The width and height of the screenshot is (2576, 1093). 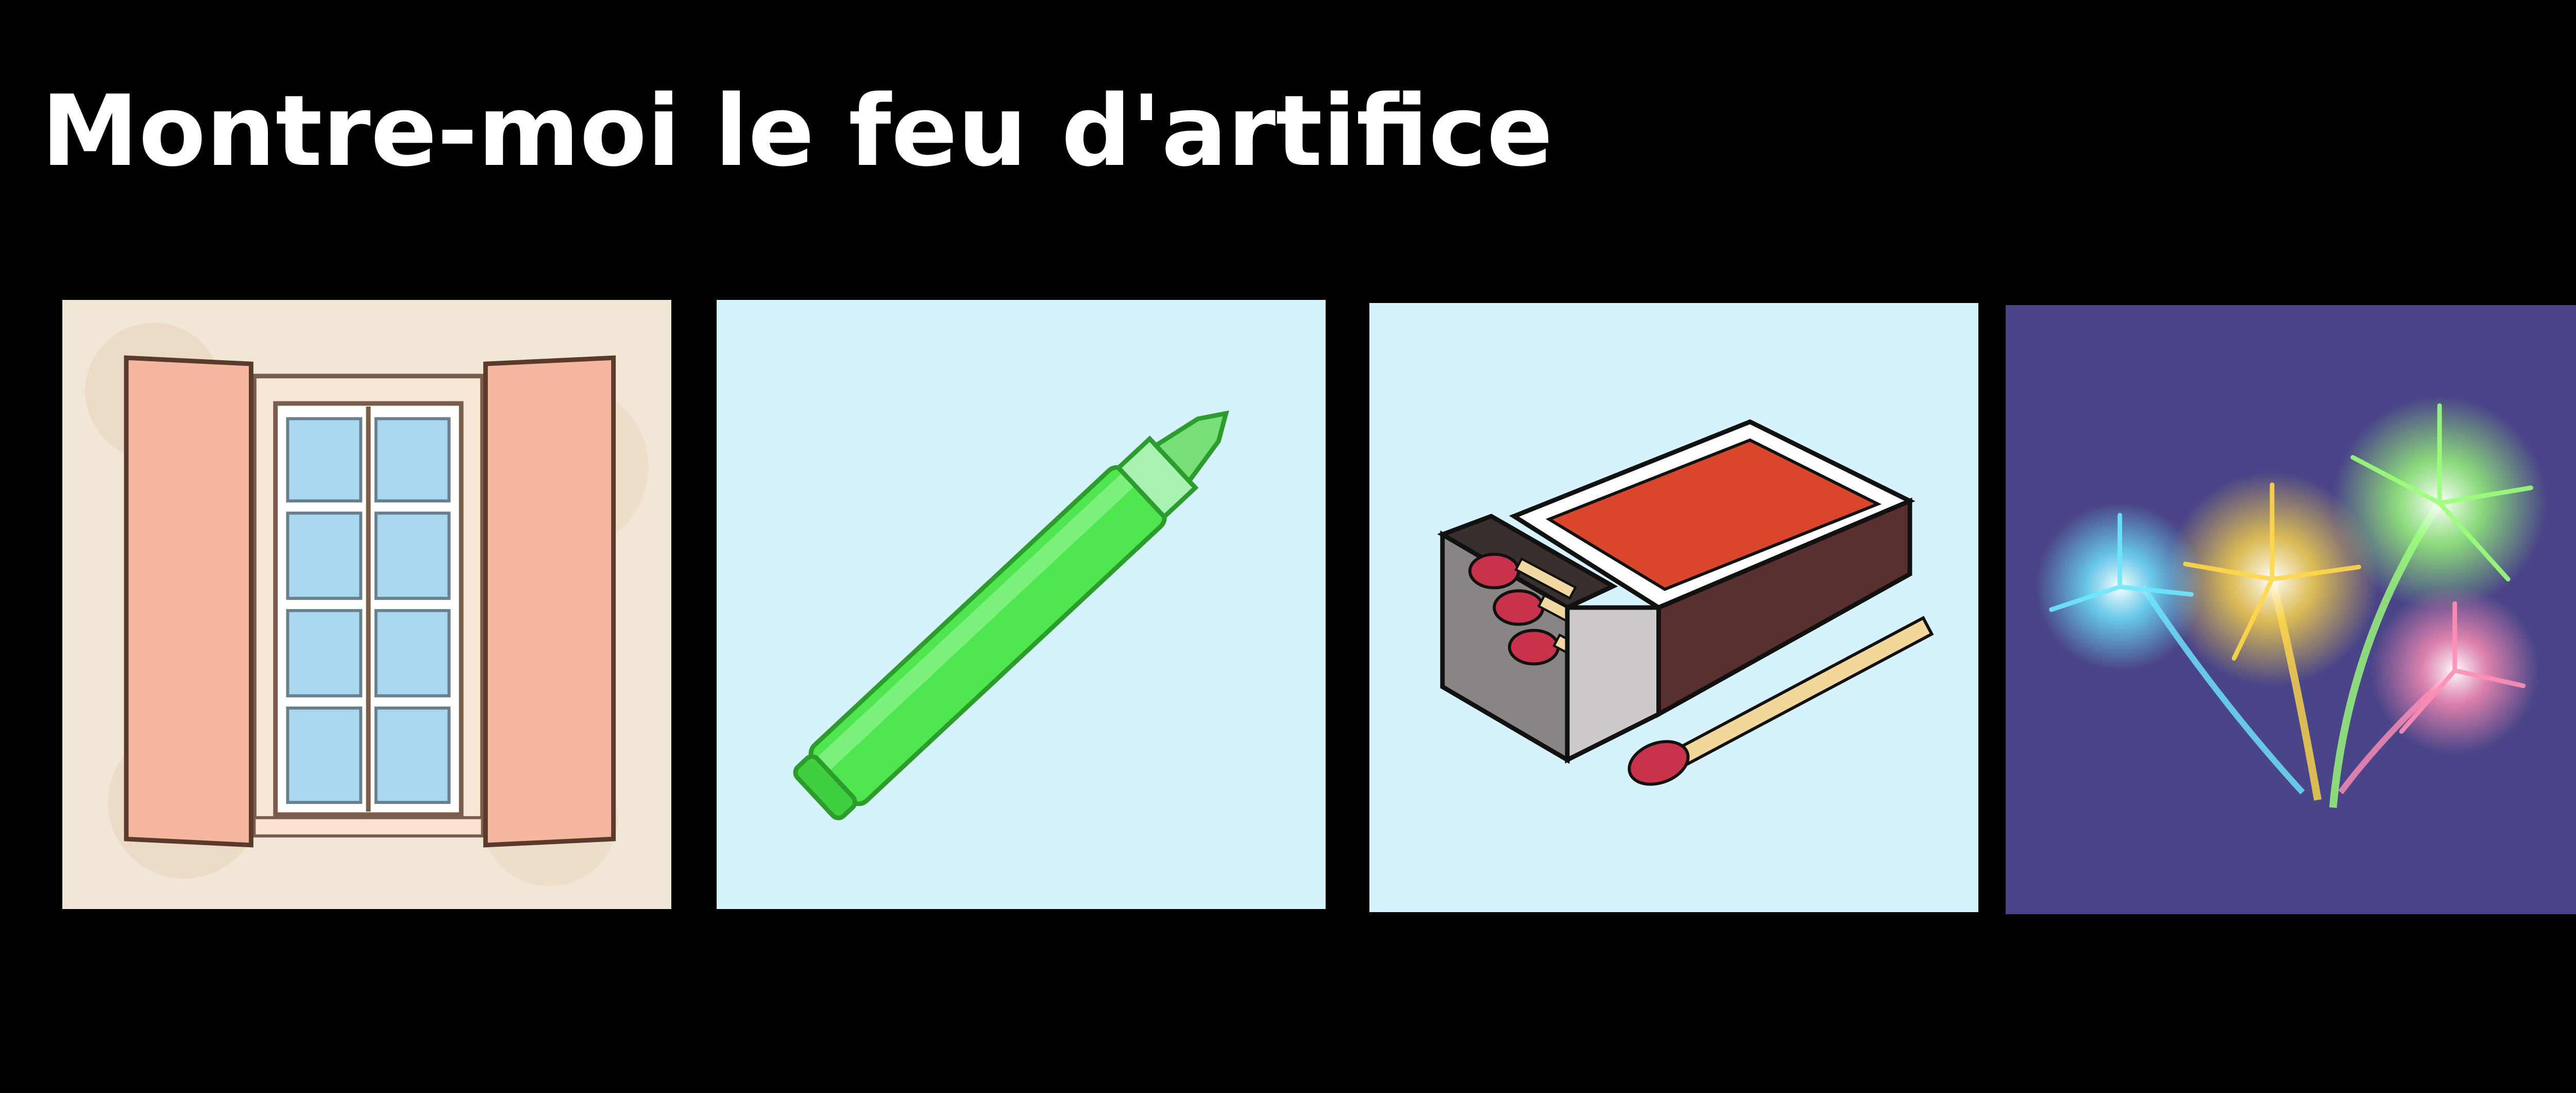 I want to click on fireworks-icon, so click(x=2291, y=609).